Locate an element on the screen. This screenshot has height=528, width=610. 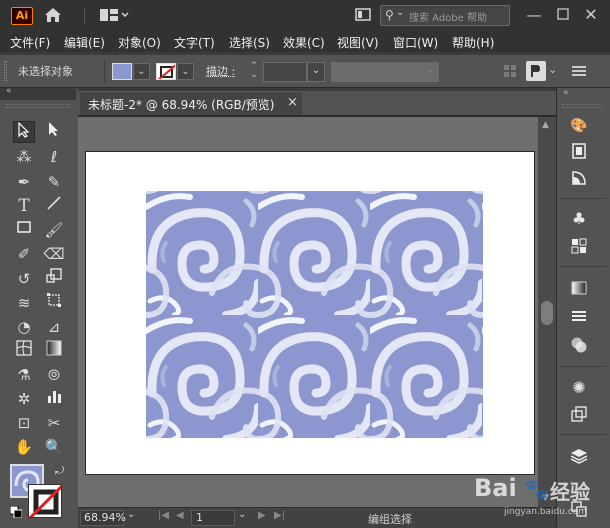
fill-swatch is located at coordinates (122, 71).